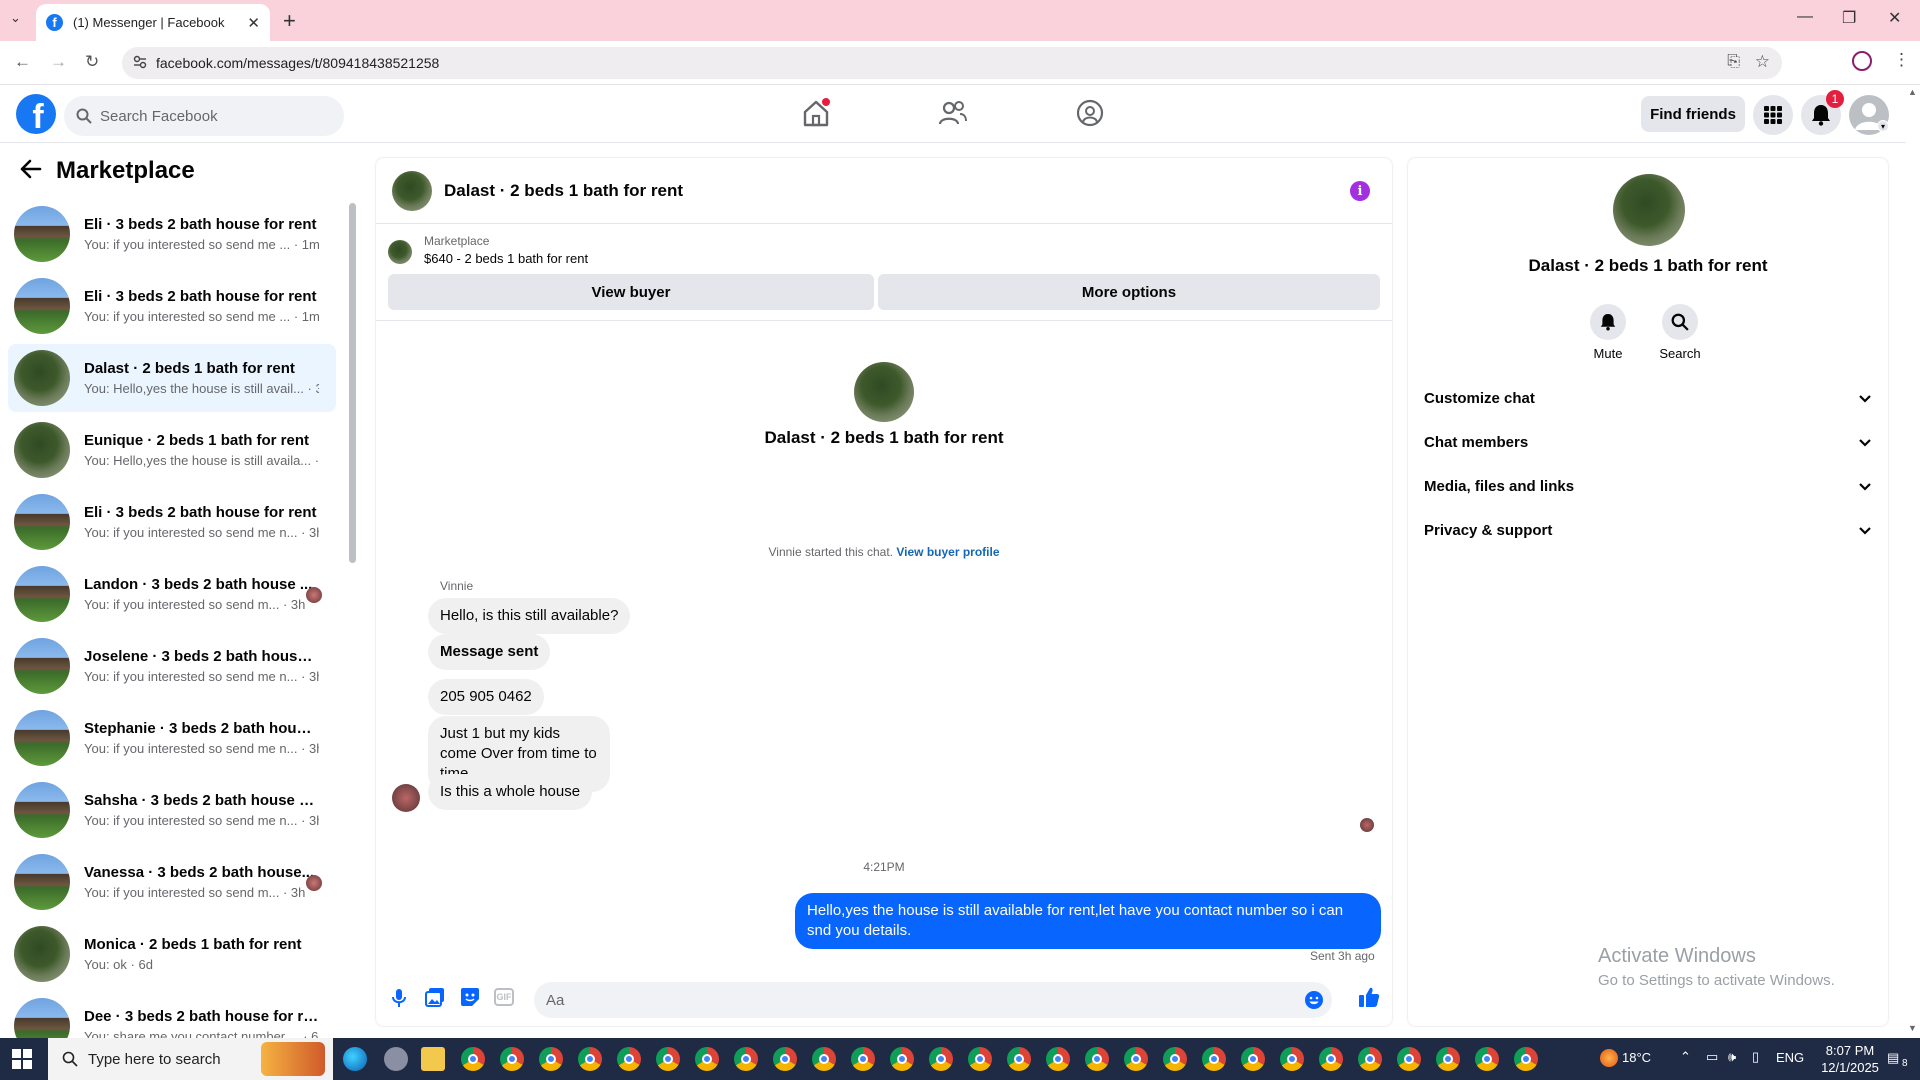 Image resolution: width=1920 pixels, height=1080 pixels. Describe the element at coordinates (396, 1059) in the screenshot. I see `app-icon` at that location.